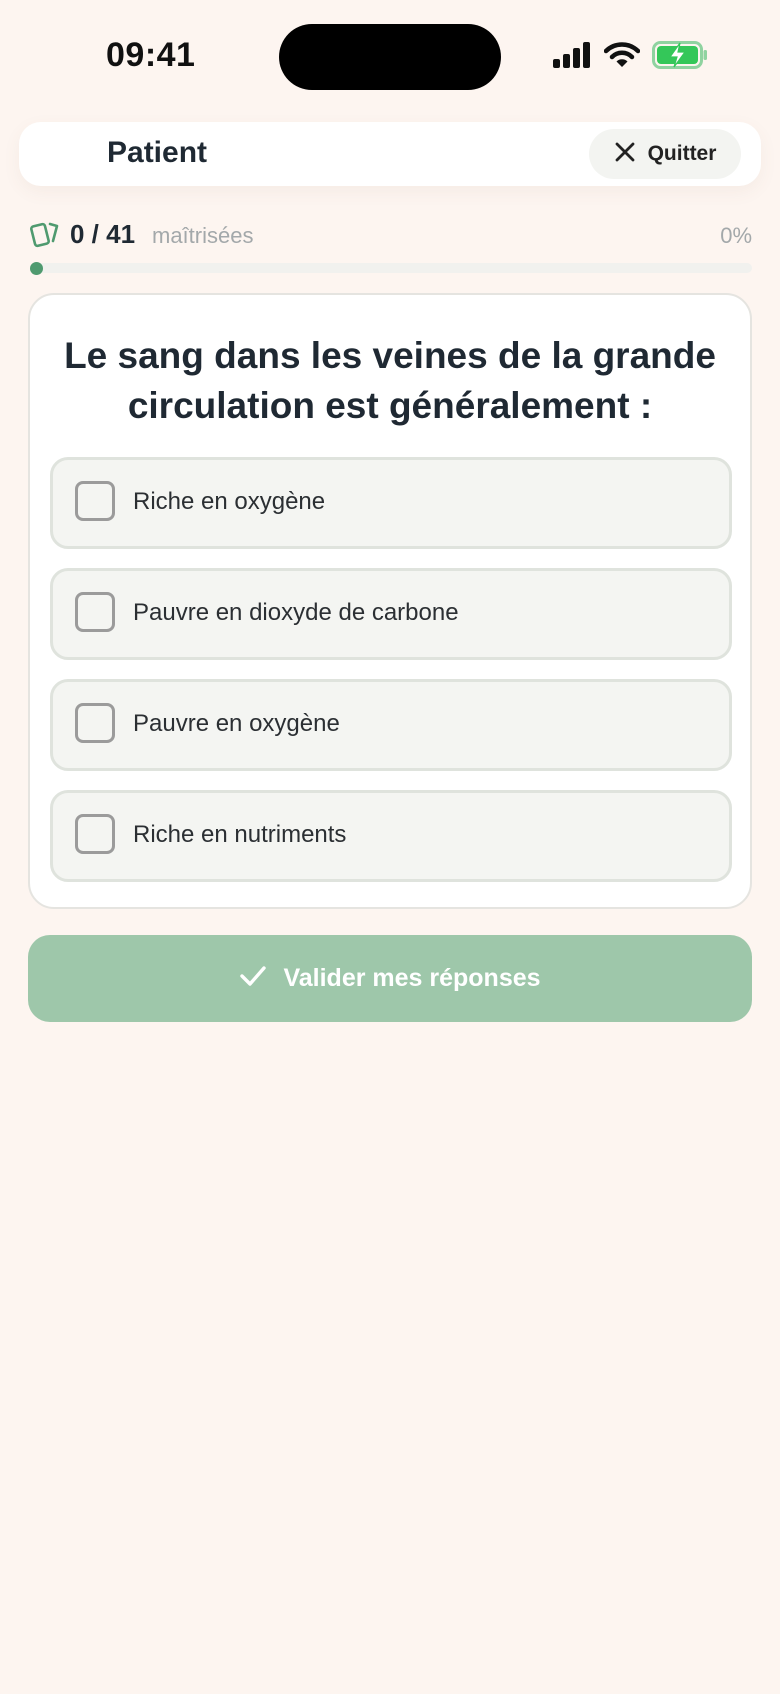 The width and height of the screenshot is (780, 1694). Describe the element at coordinates (736, 235) in the screenshot. I see `progress-percent: 0%` at that location.